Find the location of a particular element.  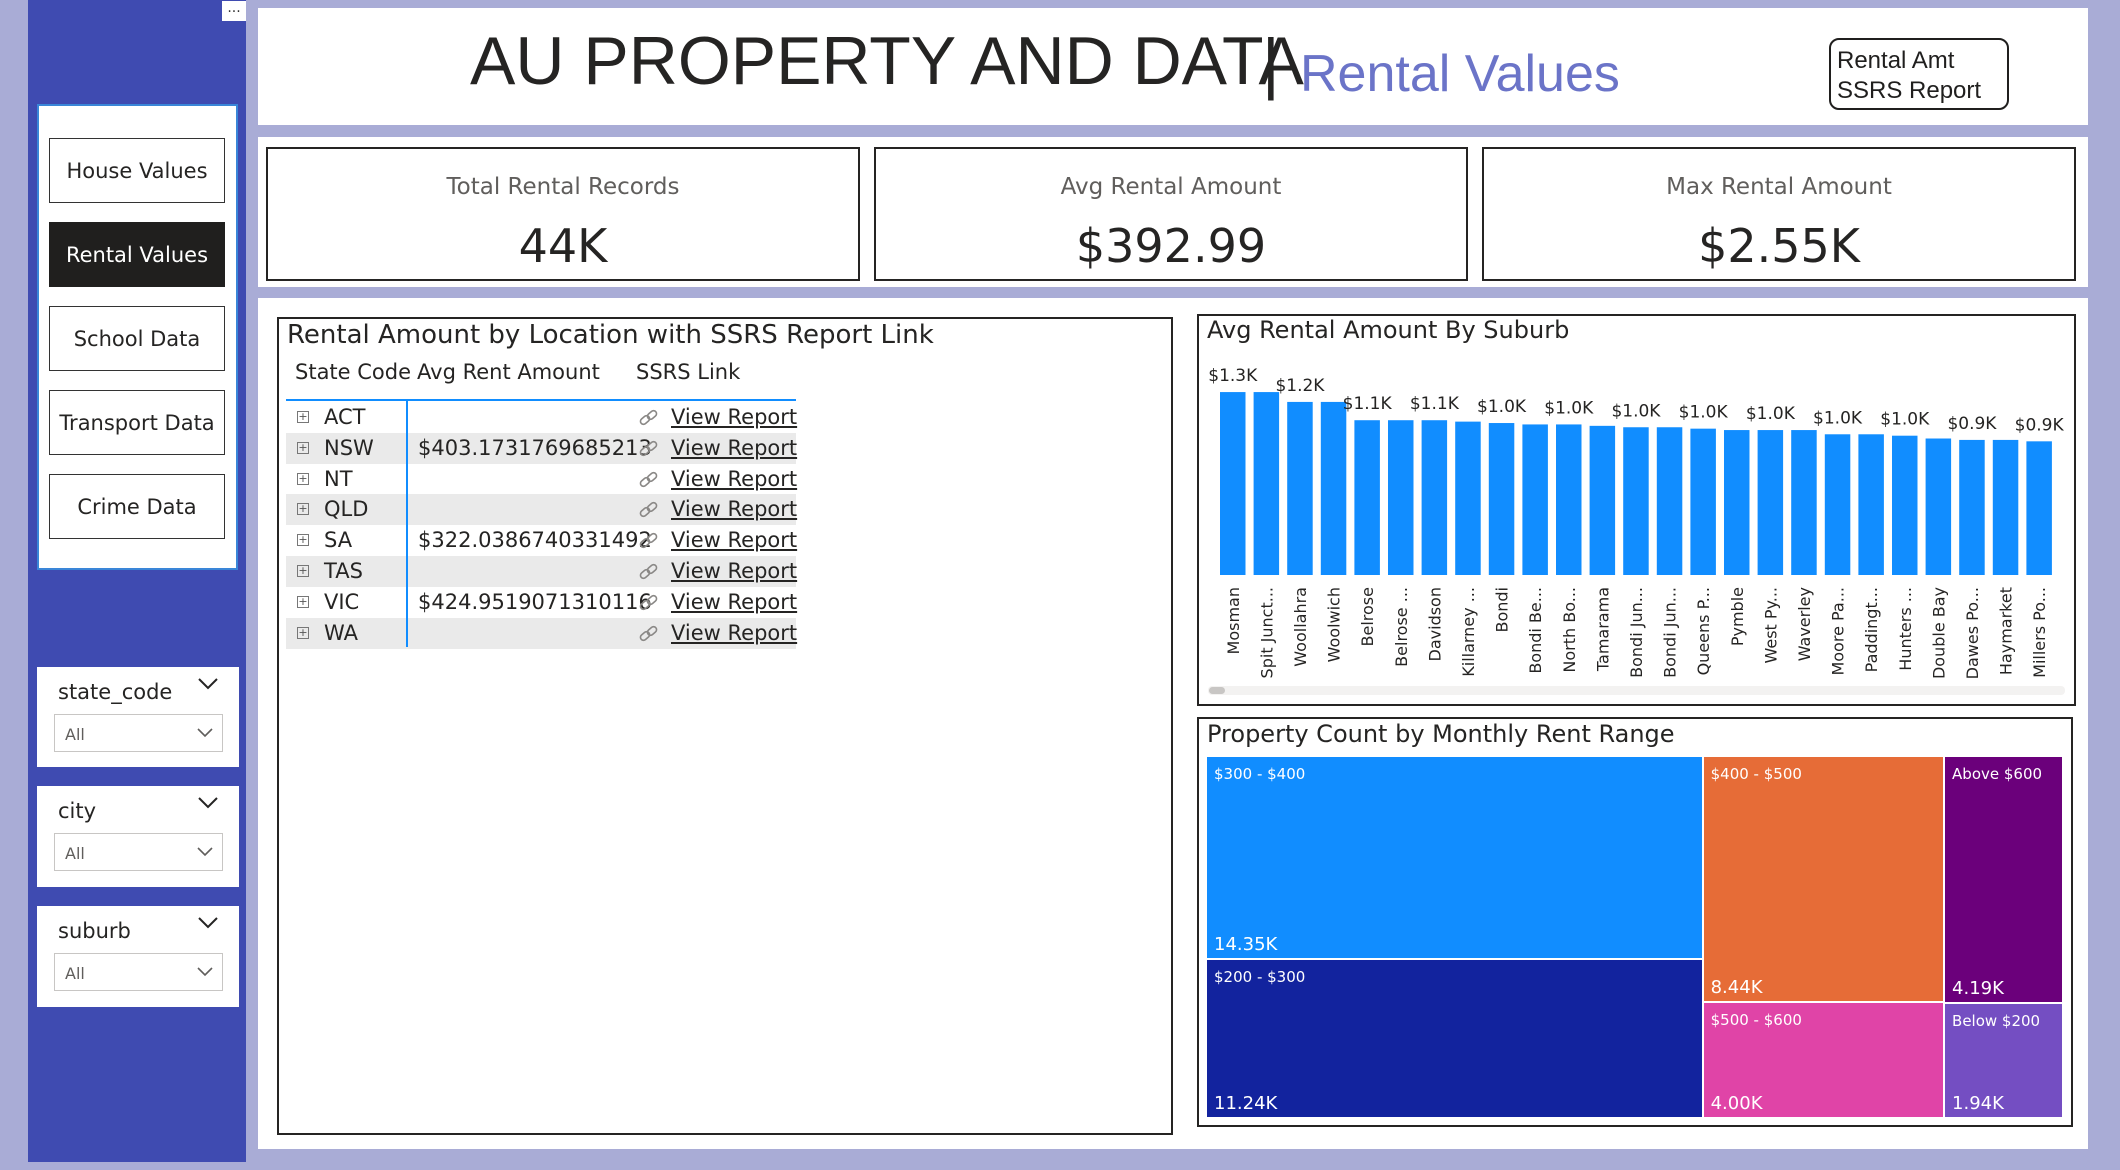

nav-house-values-button: House Values is located at coordinates (137, 170).